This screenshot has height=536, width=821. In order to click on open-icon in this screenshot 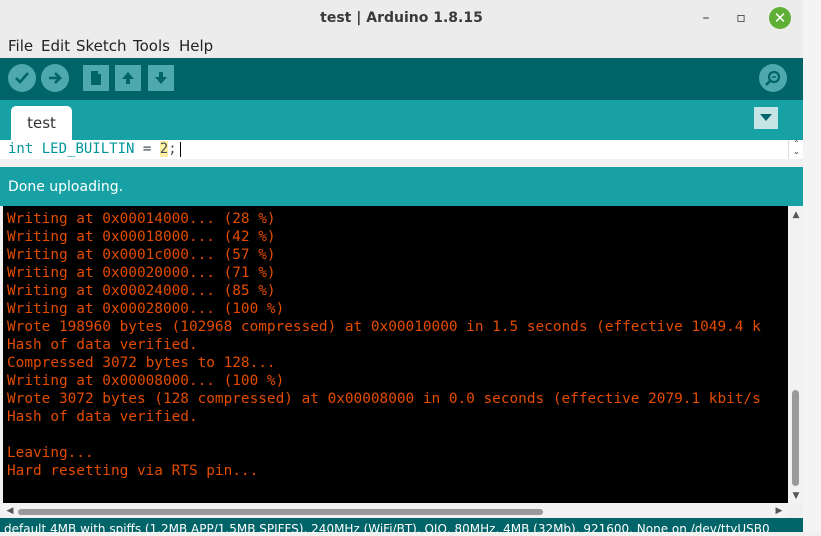, I will do `click(128, 78)`.